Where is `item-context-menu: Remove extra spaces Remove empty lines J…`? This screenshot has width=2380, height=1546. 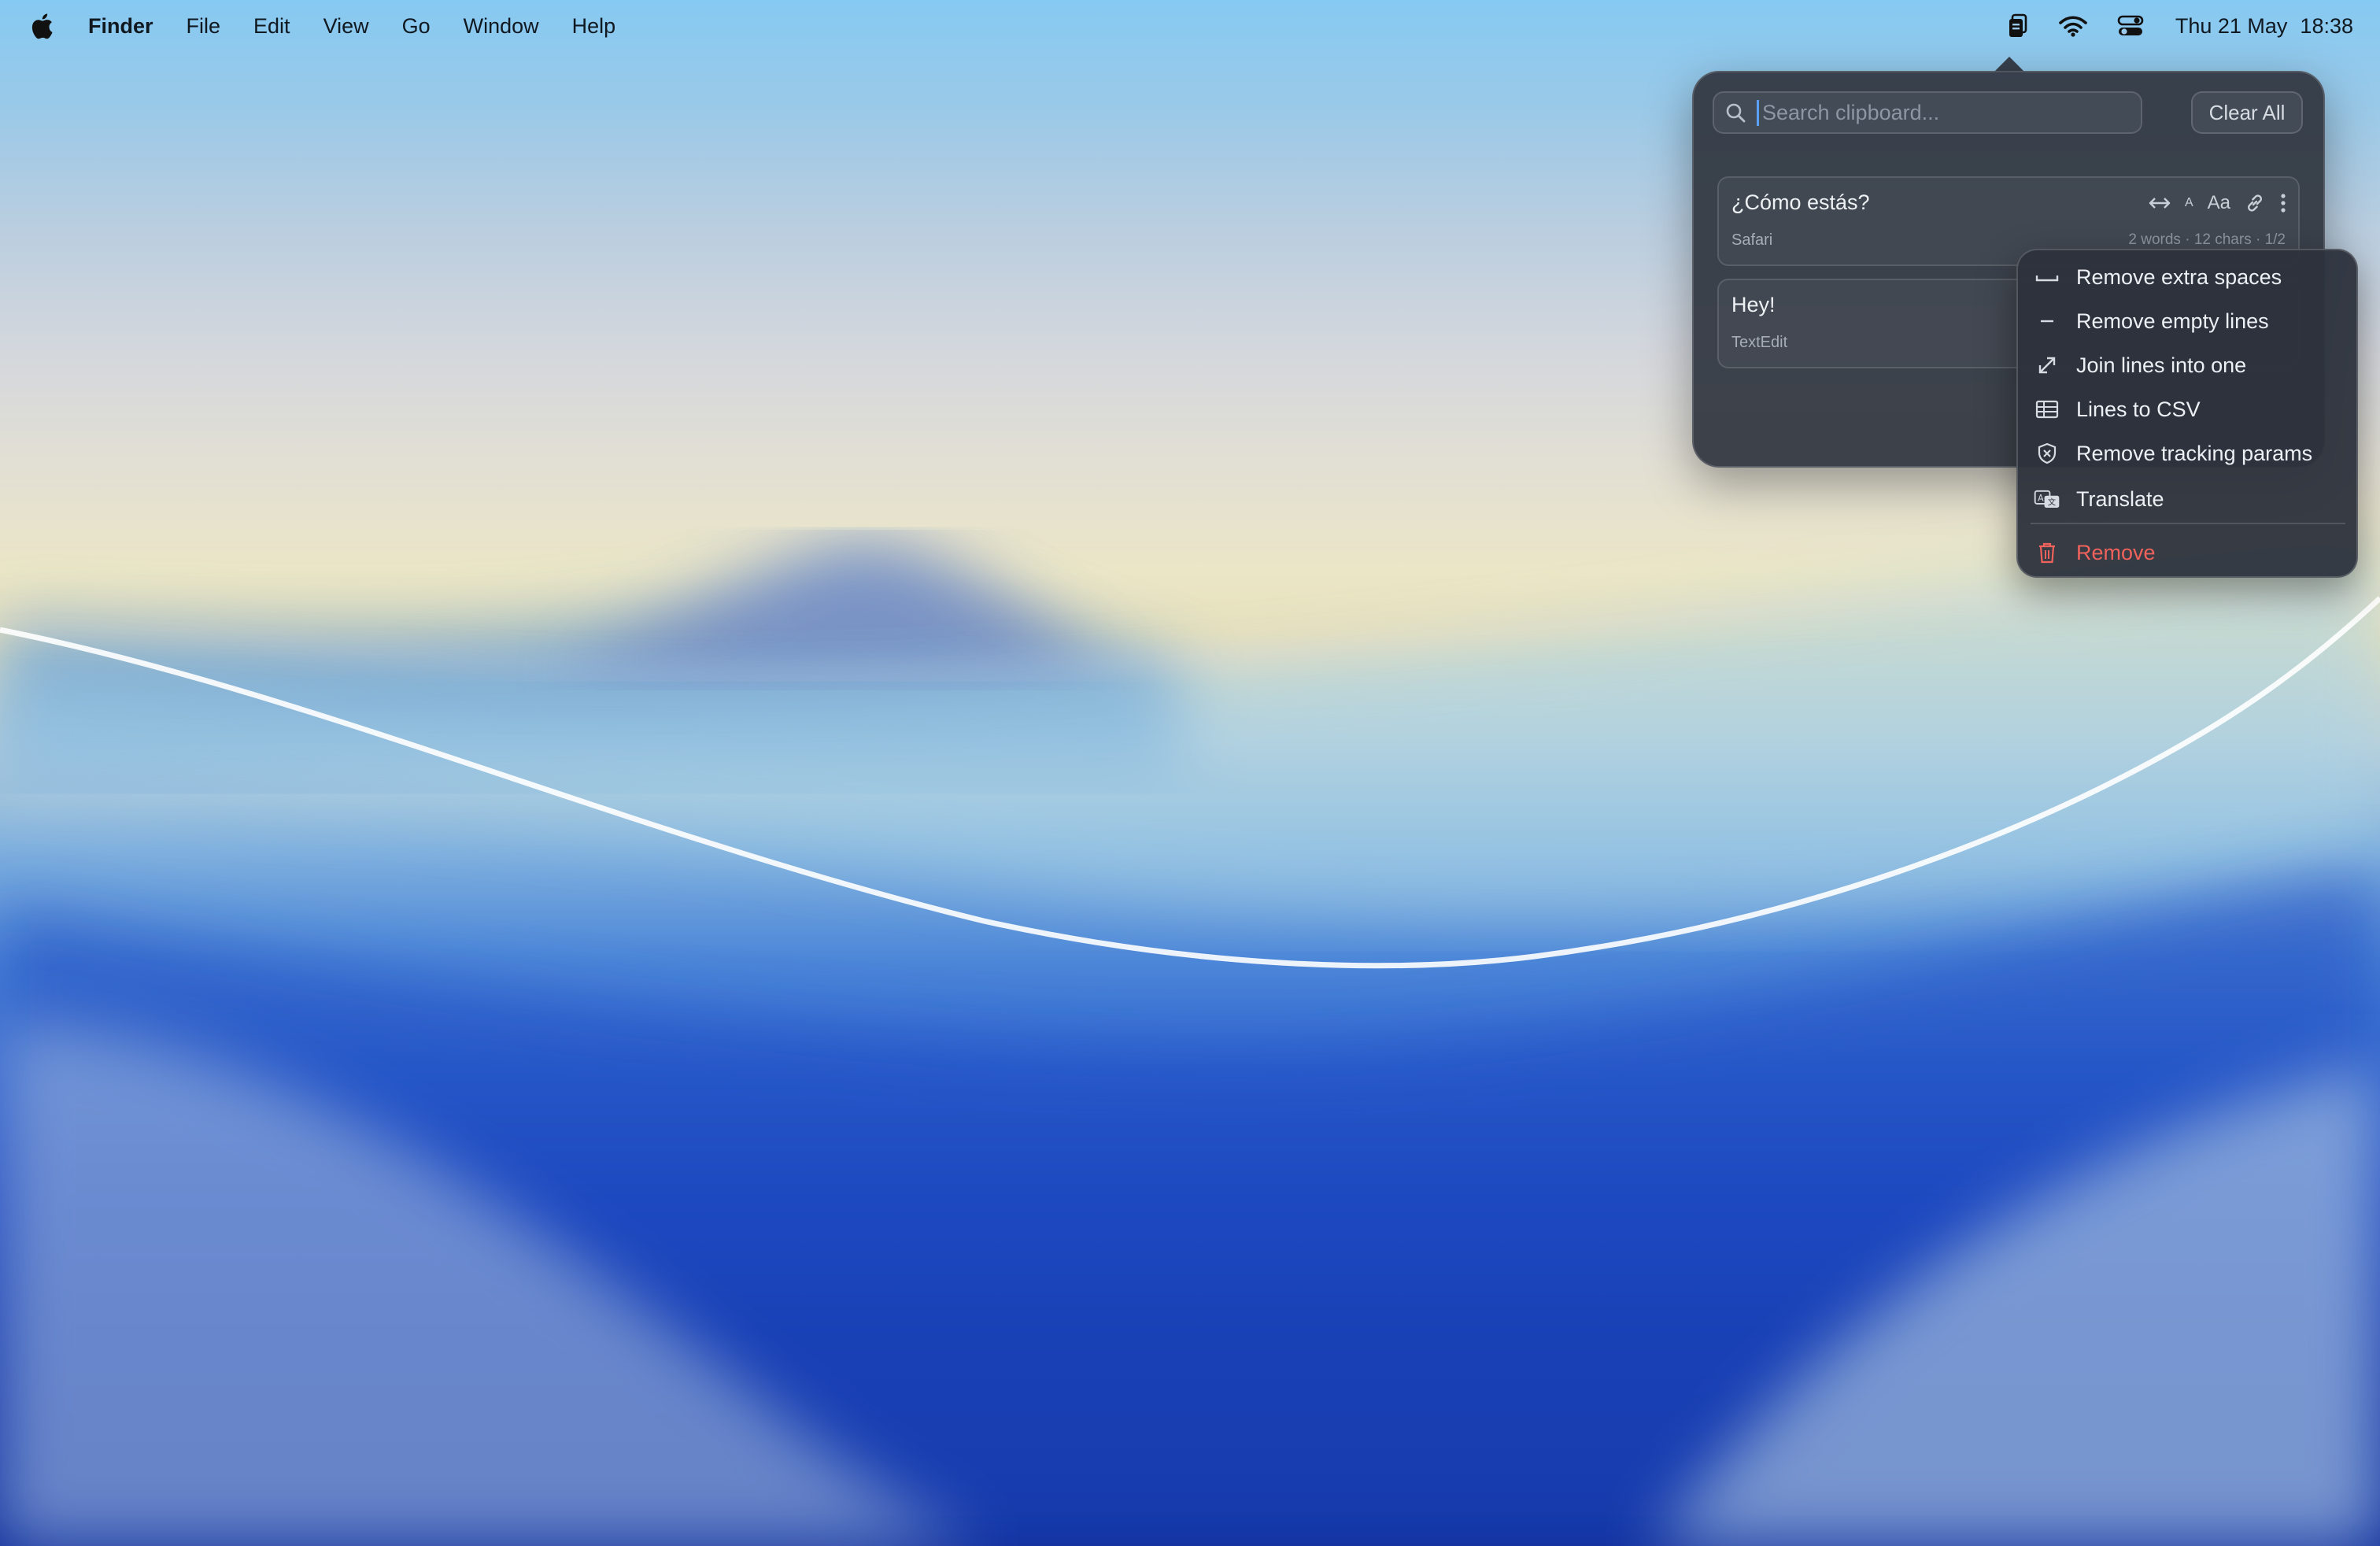
item-context-menu: Remove extra spaces Remove empty lines J… is located at coordinates (2187, 414).